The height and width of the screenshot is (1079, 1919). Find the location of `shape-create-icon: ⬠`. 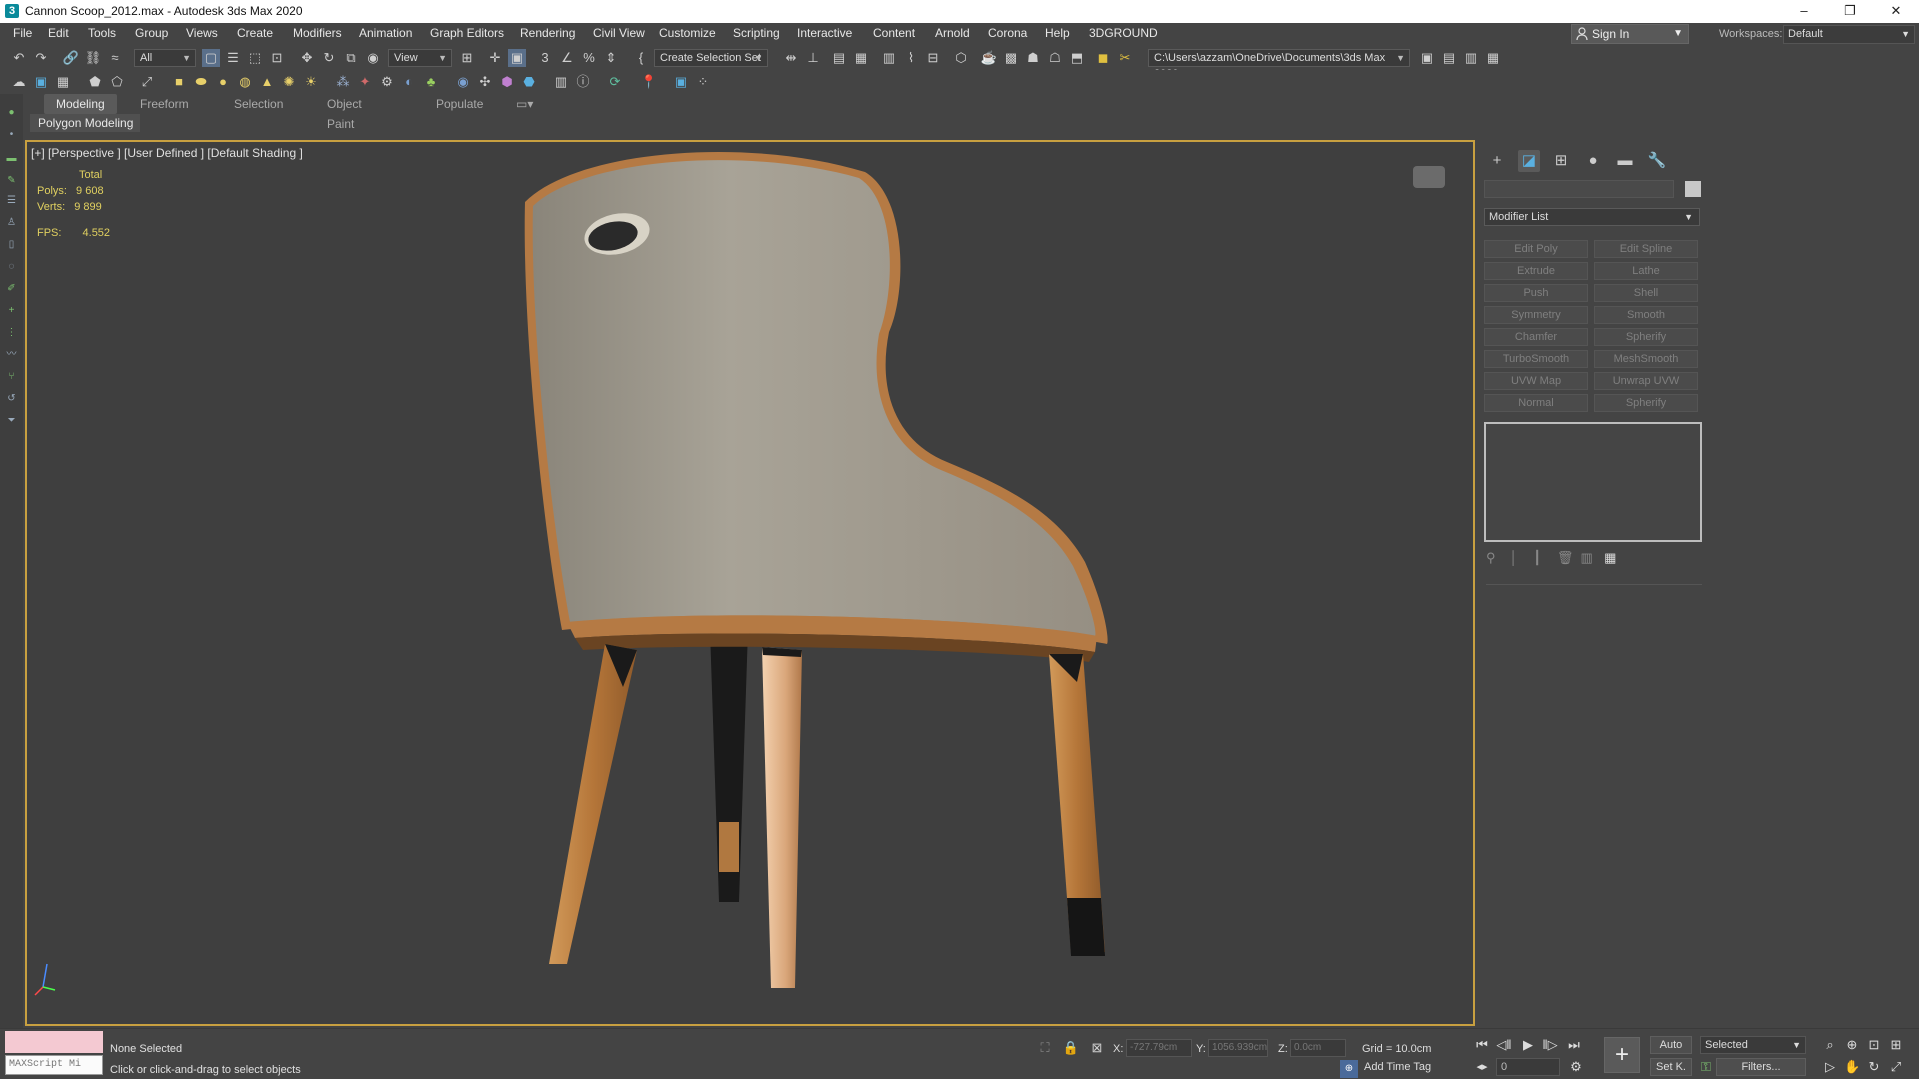

shape-create-icon: ⬠ is located at coordinates (117, 82).